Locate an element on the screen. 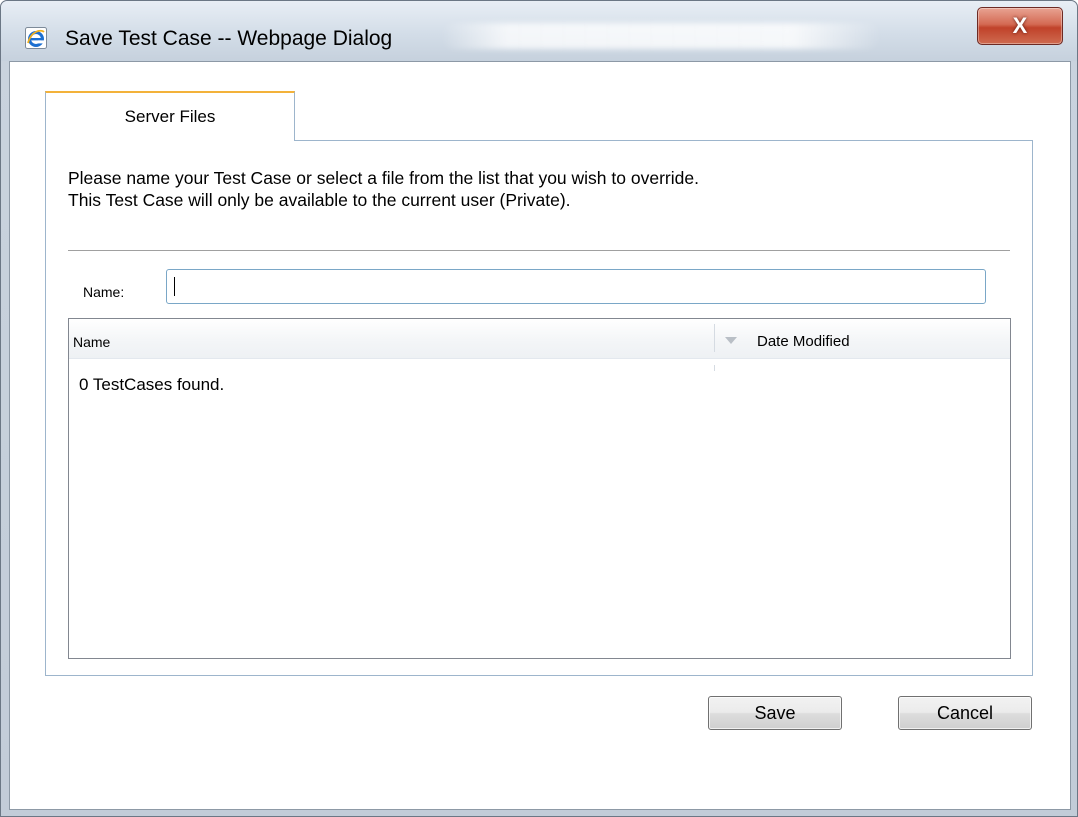  empty-list-message: 0 TestCases found. is located at coordinates (152, 384).